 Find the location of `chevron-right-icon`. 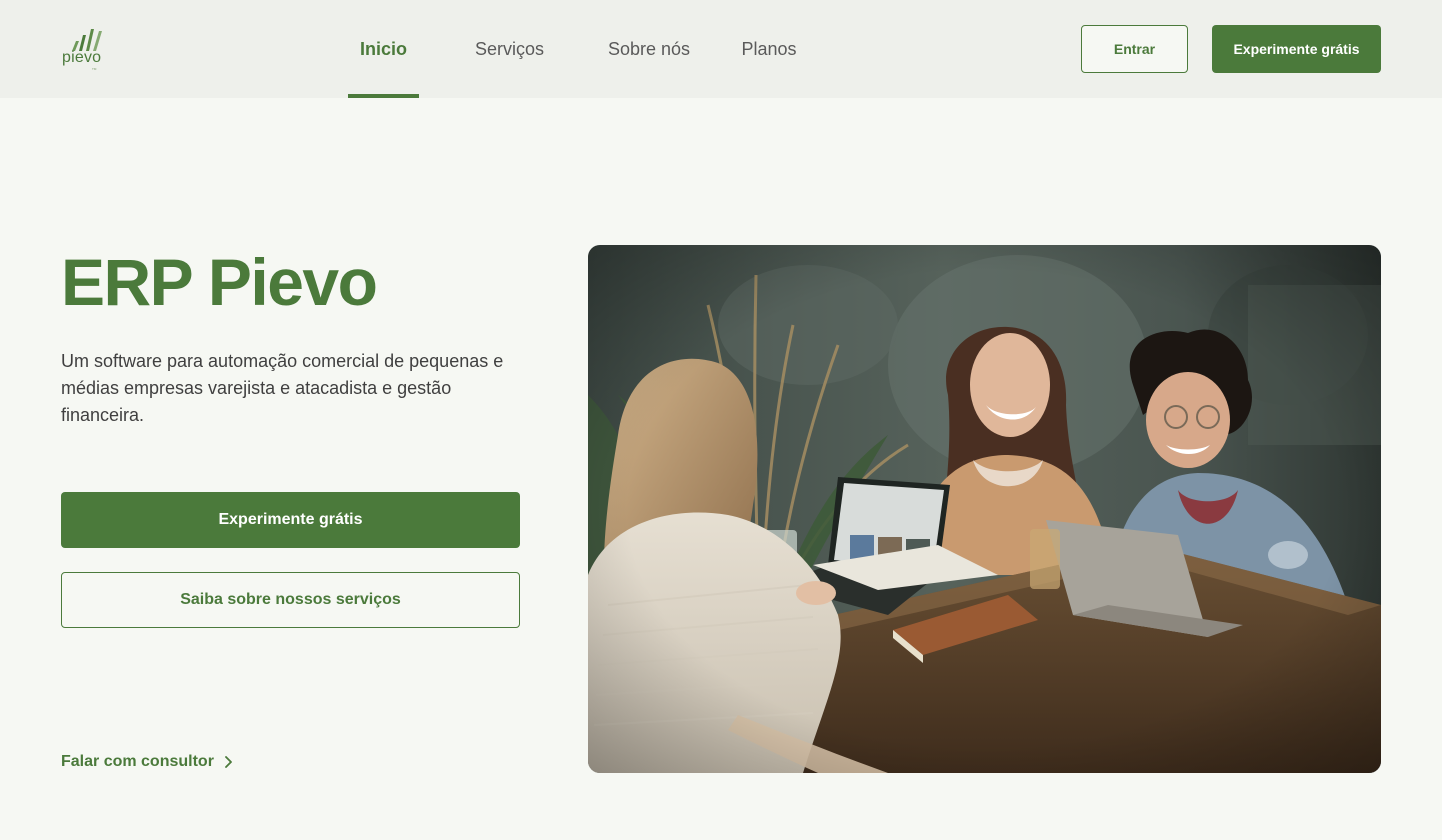

chevron-right-icon is located at coordinates (228, 762).